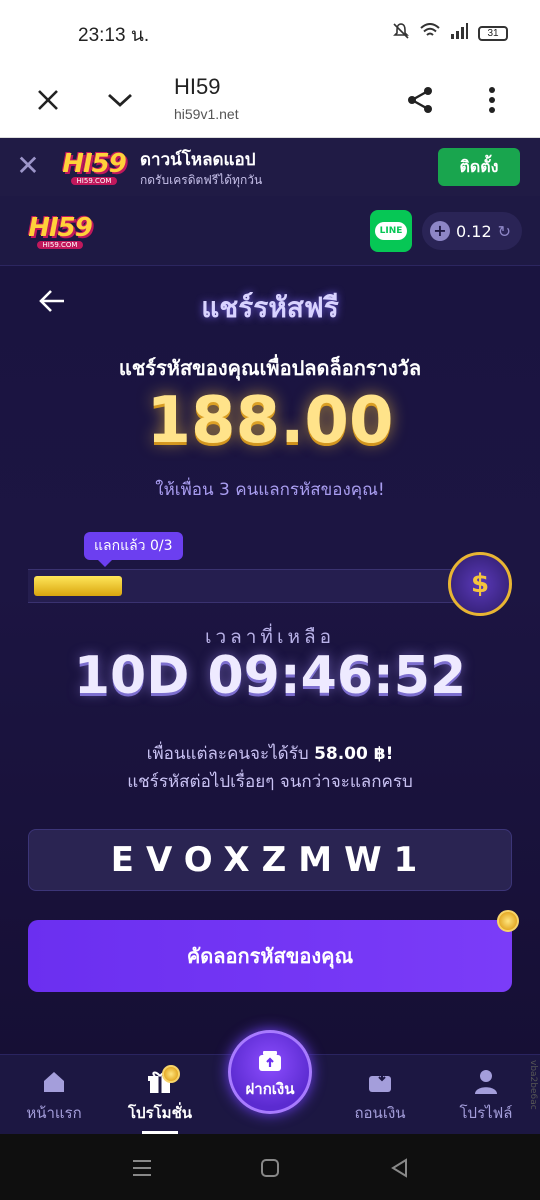  Describe the element at coordinates (533, 1085) in the screenshot. I see `side-version-text: vba2be6ac` at that location.